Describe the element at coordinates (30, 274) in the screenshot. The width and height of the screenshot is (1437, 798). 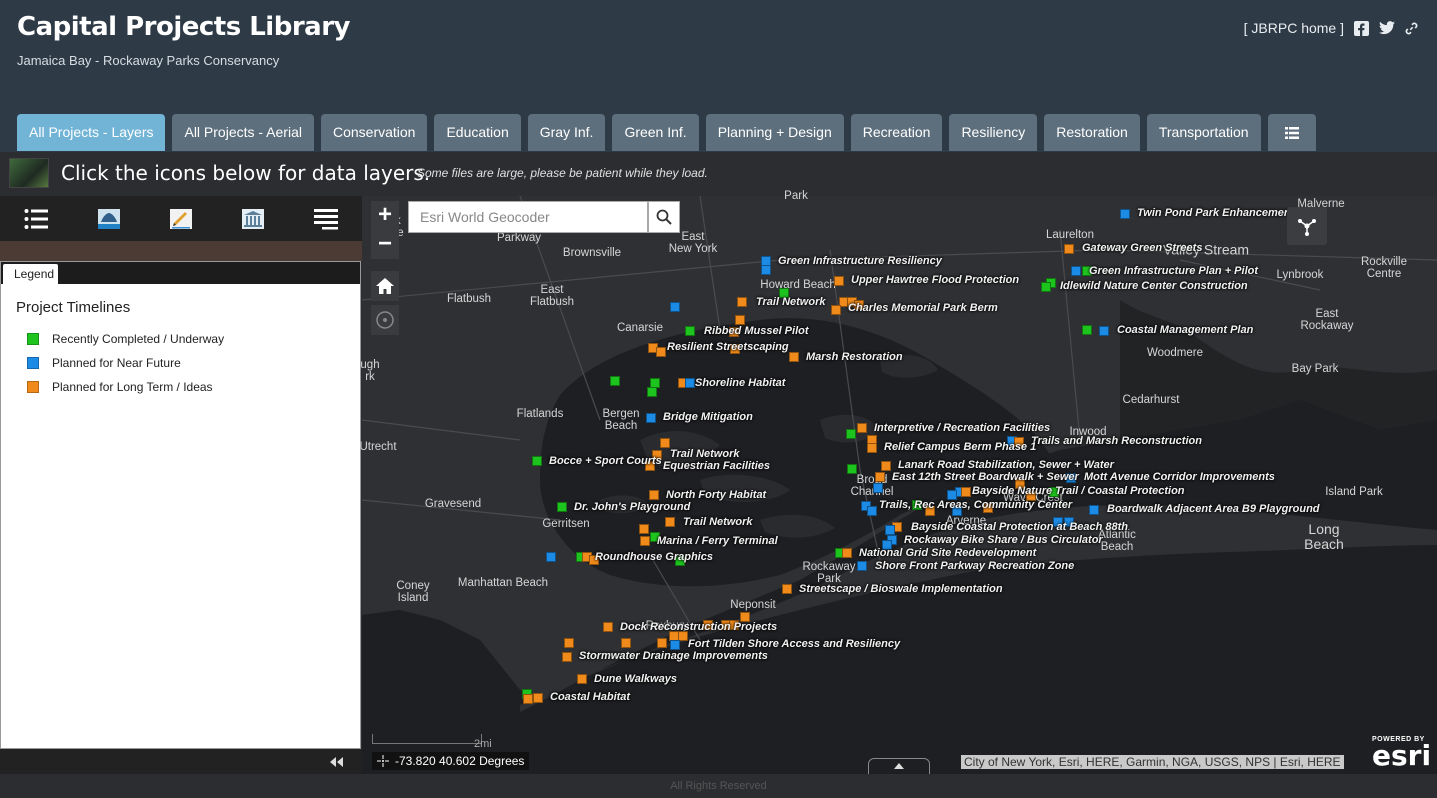
I see `tab-legend: Legend` at that location.